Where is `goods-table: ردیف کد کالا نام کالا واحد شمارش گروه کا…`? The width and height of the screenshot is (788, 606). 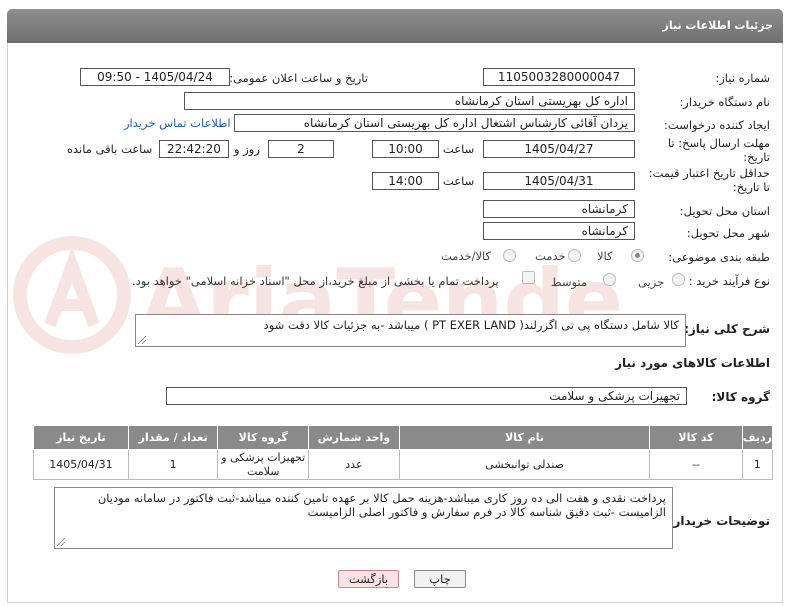
goods-table: ردیف کد کالا نام کالا واحد شمارش گروه کا… is located at coordinates (403, 452).